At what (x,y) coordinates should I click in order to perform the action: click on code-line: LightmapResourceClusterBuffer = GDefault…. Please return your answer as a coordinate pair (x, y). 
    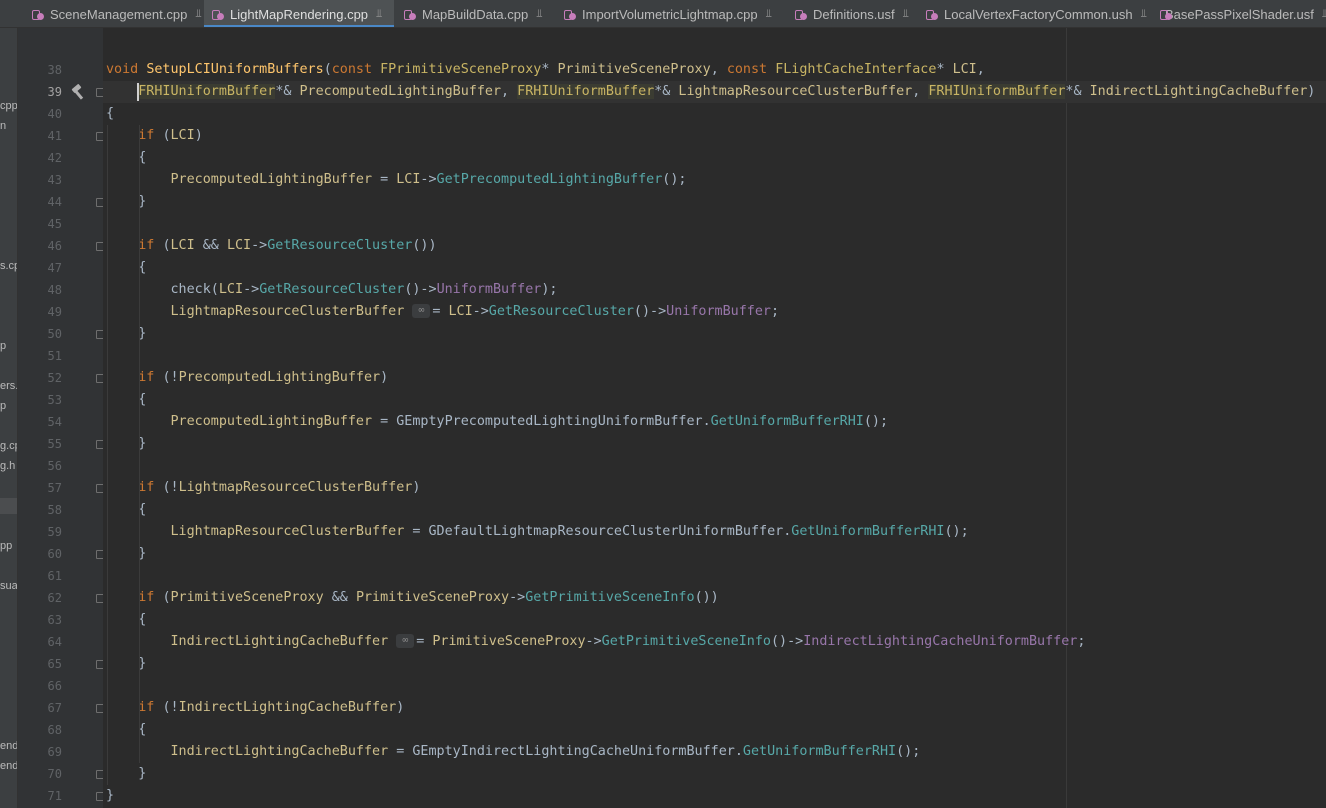
    Looking at the image, I should click on (537, 532).